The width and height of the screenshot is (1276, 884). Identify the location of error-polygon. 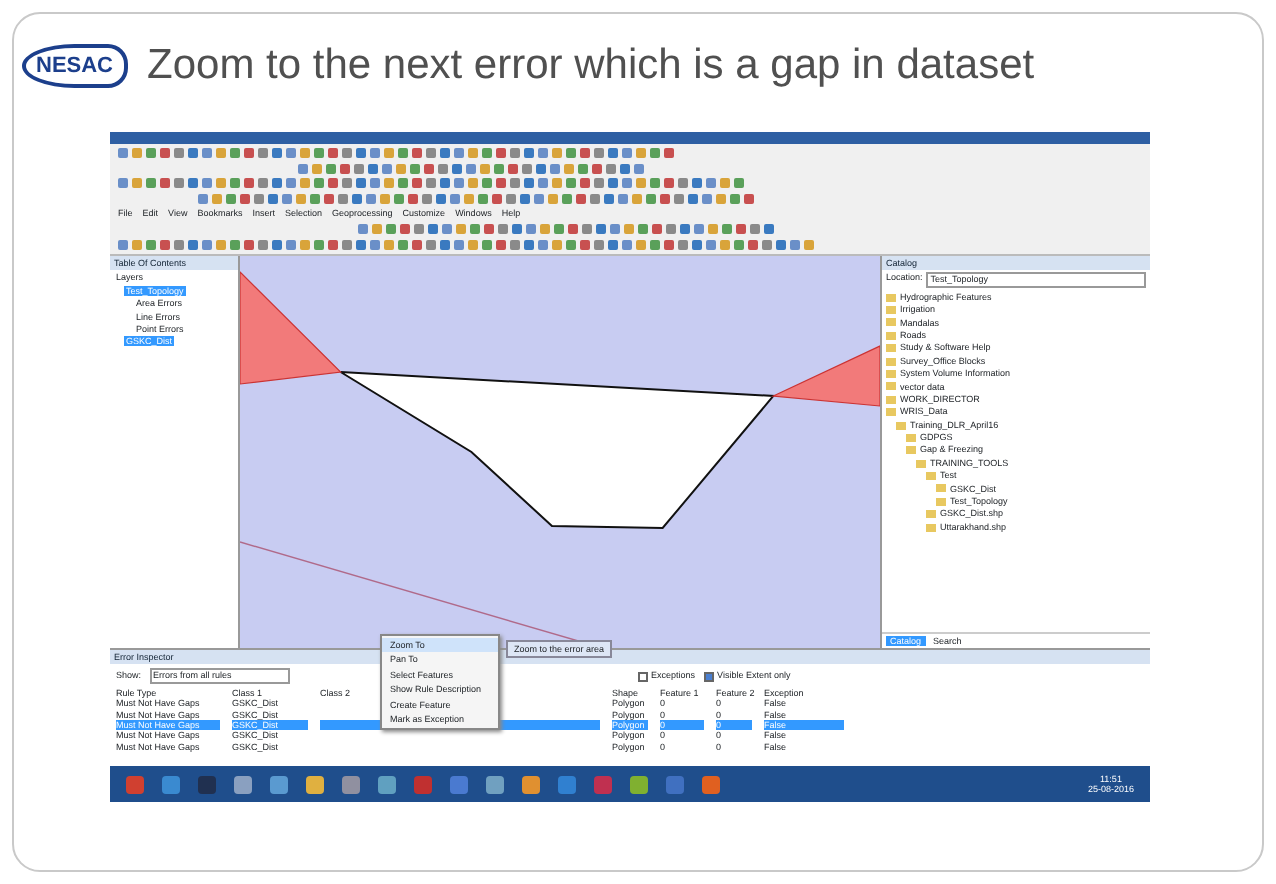
(825, 376).